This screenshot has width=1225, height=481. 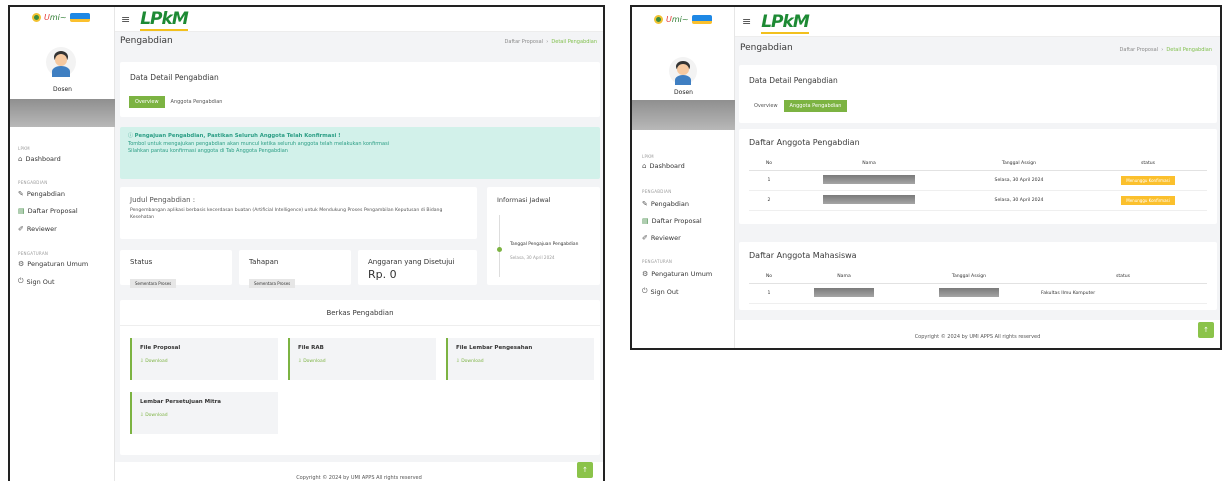 What do you see at coordinates (683, 92) in the screenshot?
I see `user-name: Dosen` at bounding box center [683, 92].